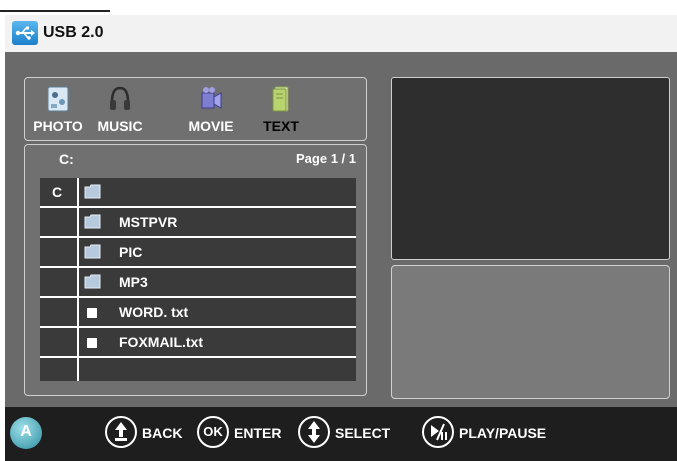 This screenshot has height=461, width=677. I want to click on media-type-tabs: PHOTO MUSIC MOVIE TEXT, so click(195, 109).